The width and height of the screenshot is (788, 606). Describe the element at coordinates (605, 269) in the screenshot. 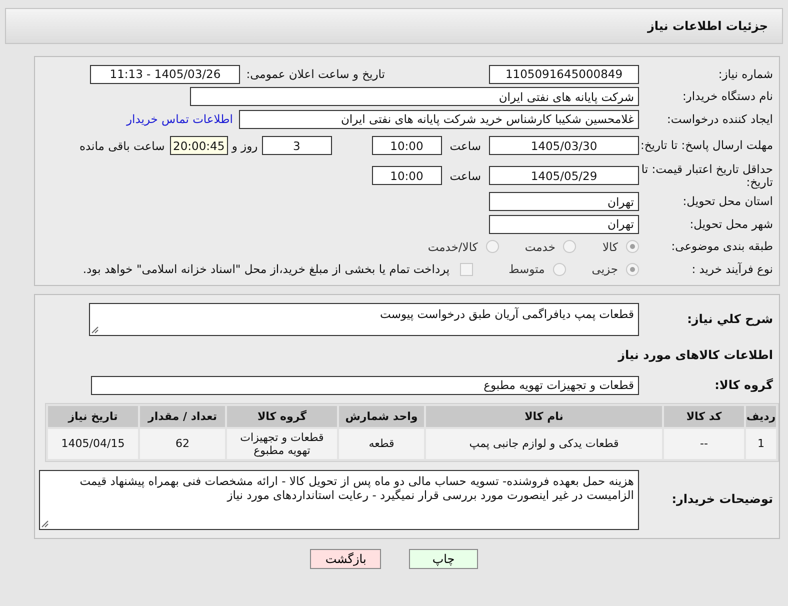

I see `radio-label: جزیی` at that location.